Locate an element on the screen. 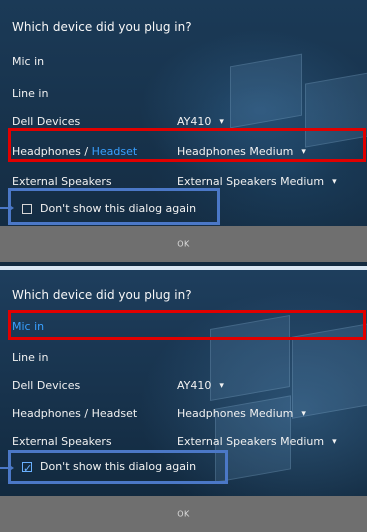 The height and width of the screenshot is (532, 367). red-highlight-mic-in is located at coordinates (187, 325).